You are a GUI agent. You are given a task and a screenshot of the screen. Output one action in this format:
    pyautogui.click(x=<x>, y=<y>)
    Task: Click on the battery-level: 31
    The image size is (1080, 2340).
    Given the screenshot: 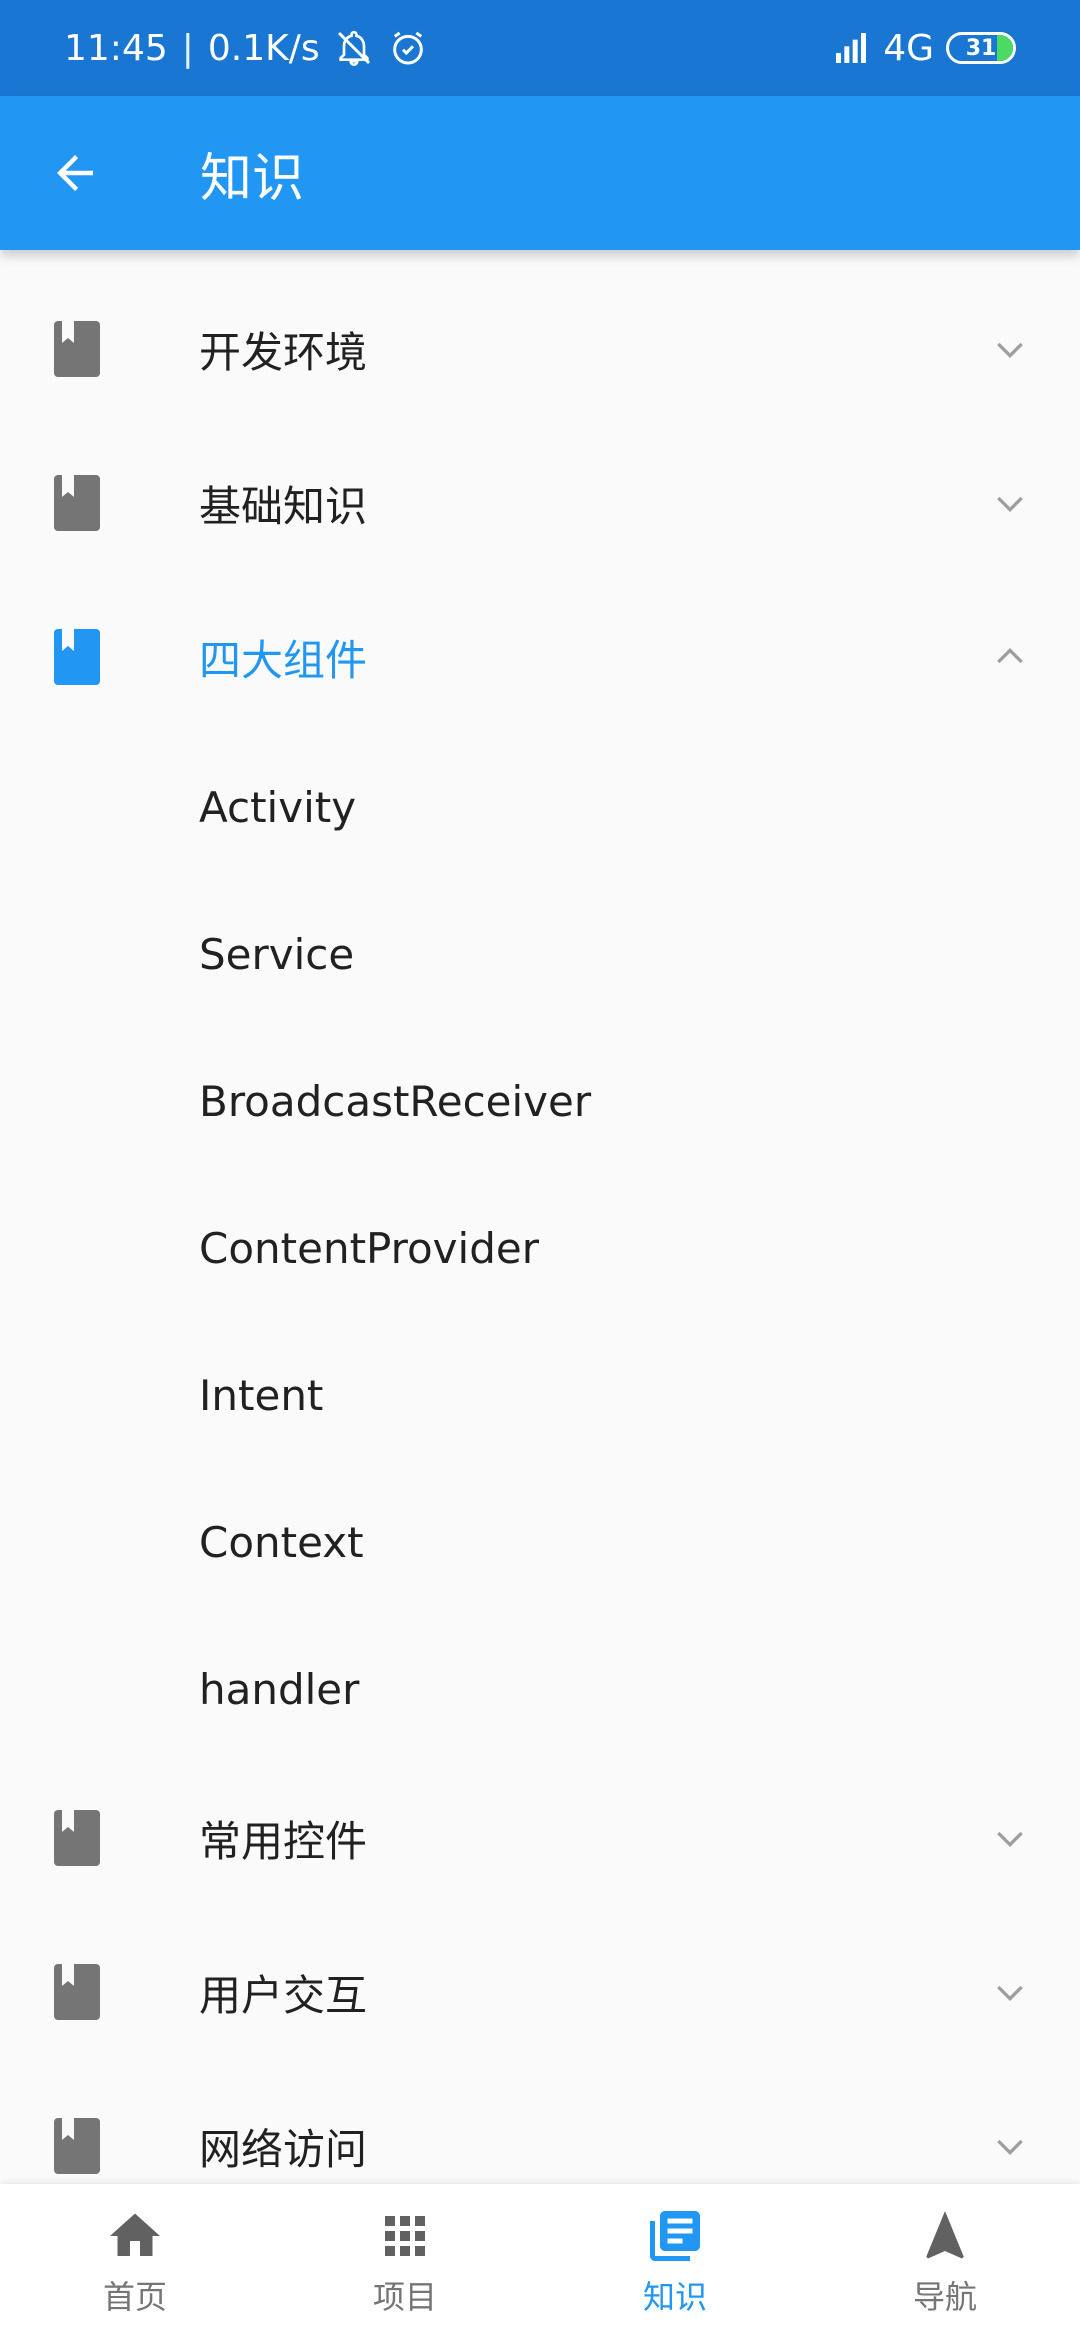 What is the action you would take?
    pyautogui.click(x=981, y=48)
    